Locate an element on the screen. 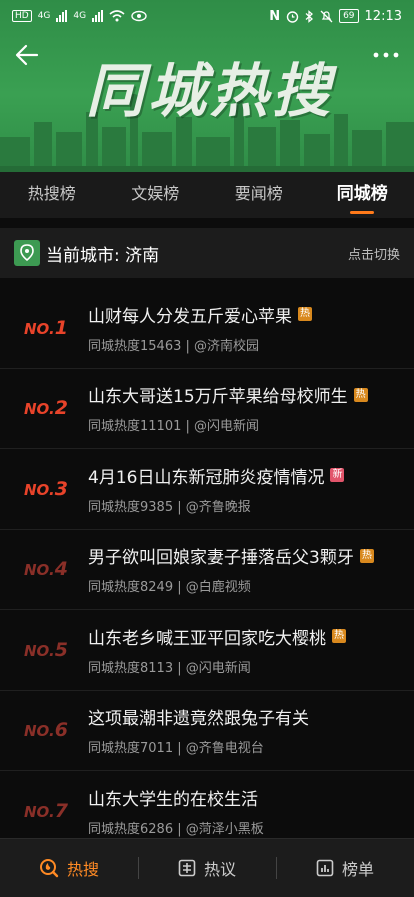 This screenshot has height=897, width=414. wifi-icon is located at coordinates (117, 16).